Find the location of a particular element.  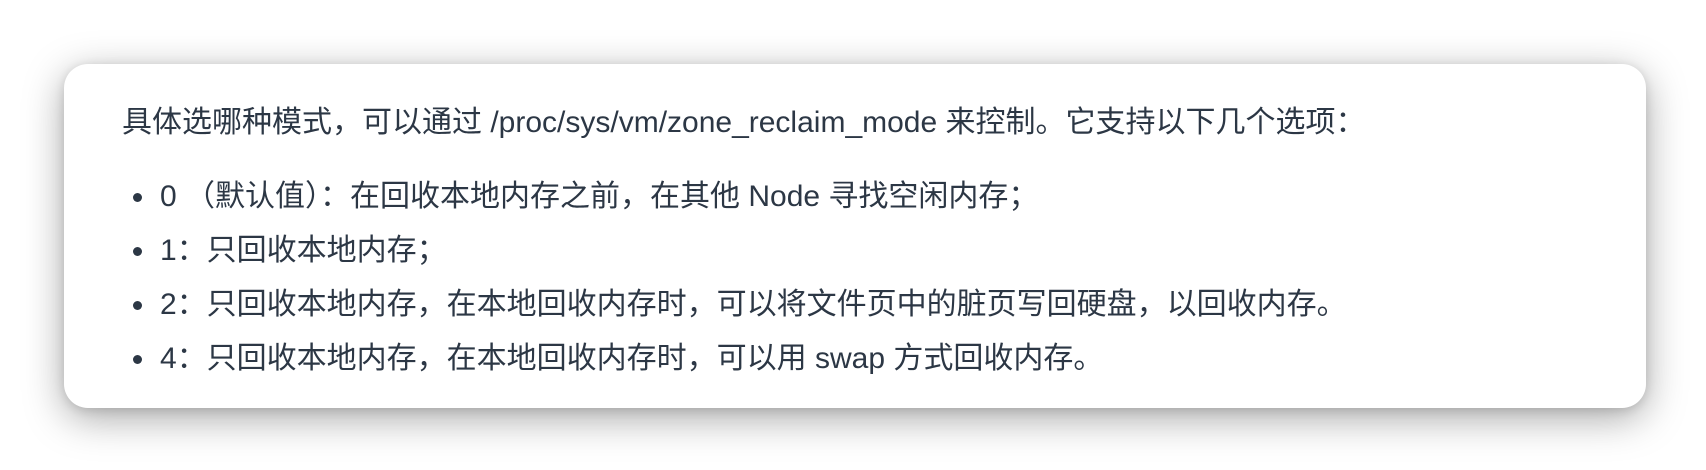

list-item: 4：只回收本地内存，在本地回收内存时，可以用 swap 方式回收内存。 is located at coordinates (884, 359).